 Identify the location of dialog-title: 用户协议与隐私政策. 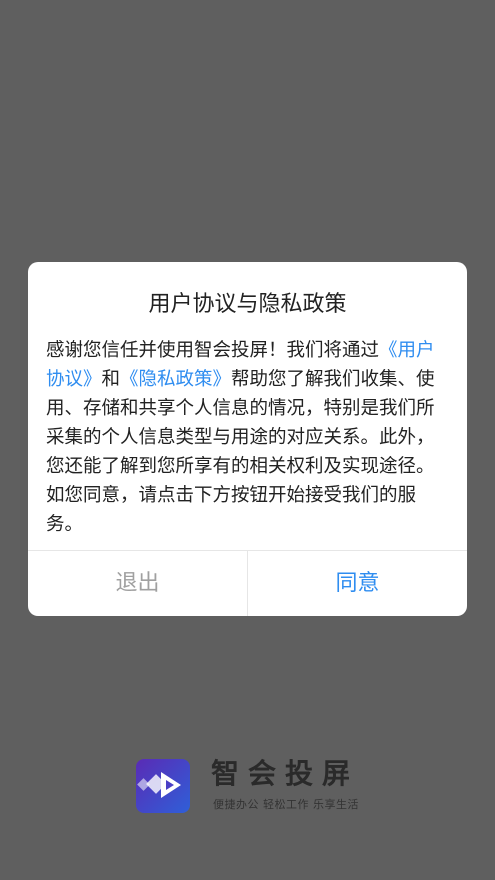
(247, 304).